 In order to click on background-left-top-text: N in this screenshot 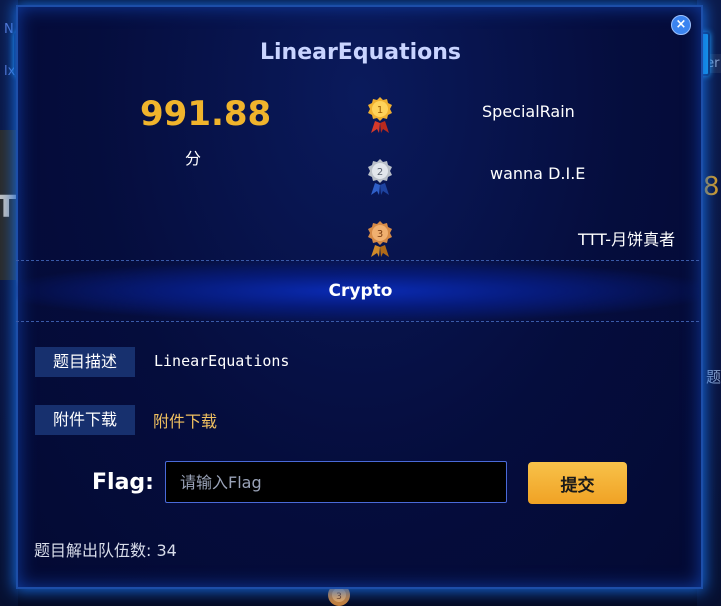, I will do `click(9, 29)`.